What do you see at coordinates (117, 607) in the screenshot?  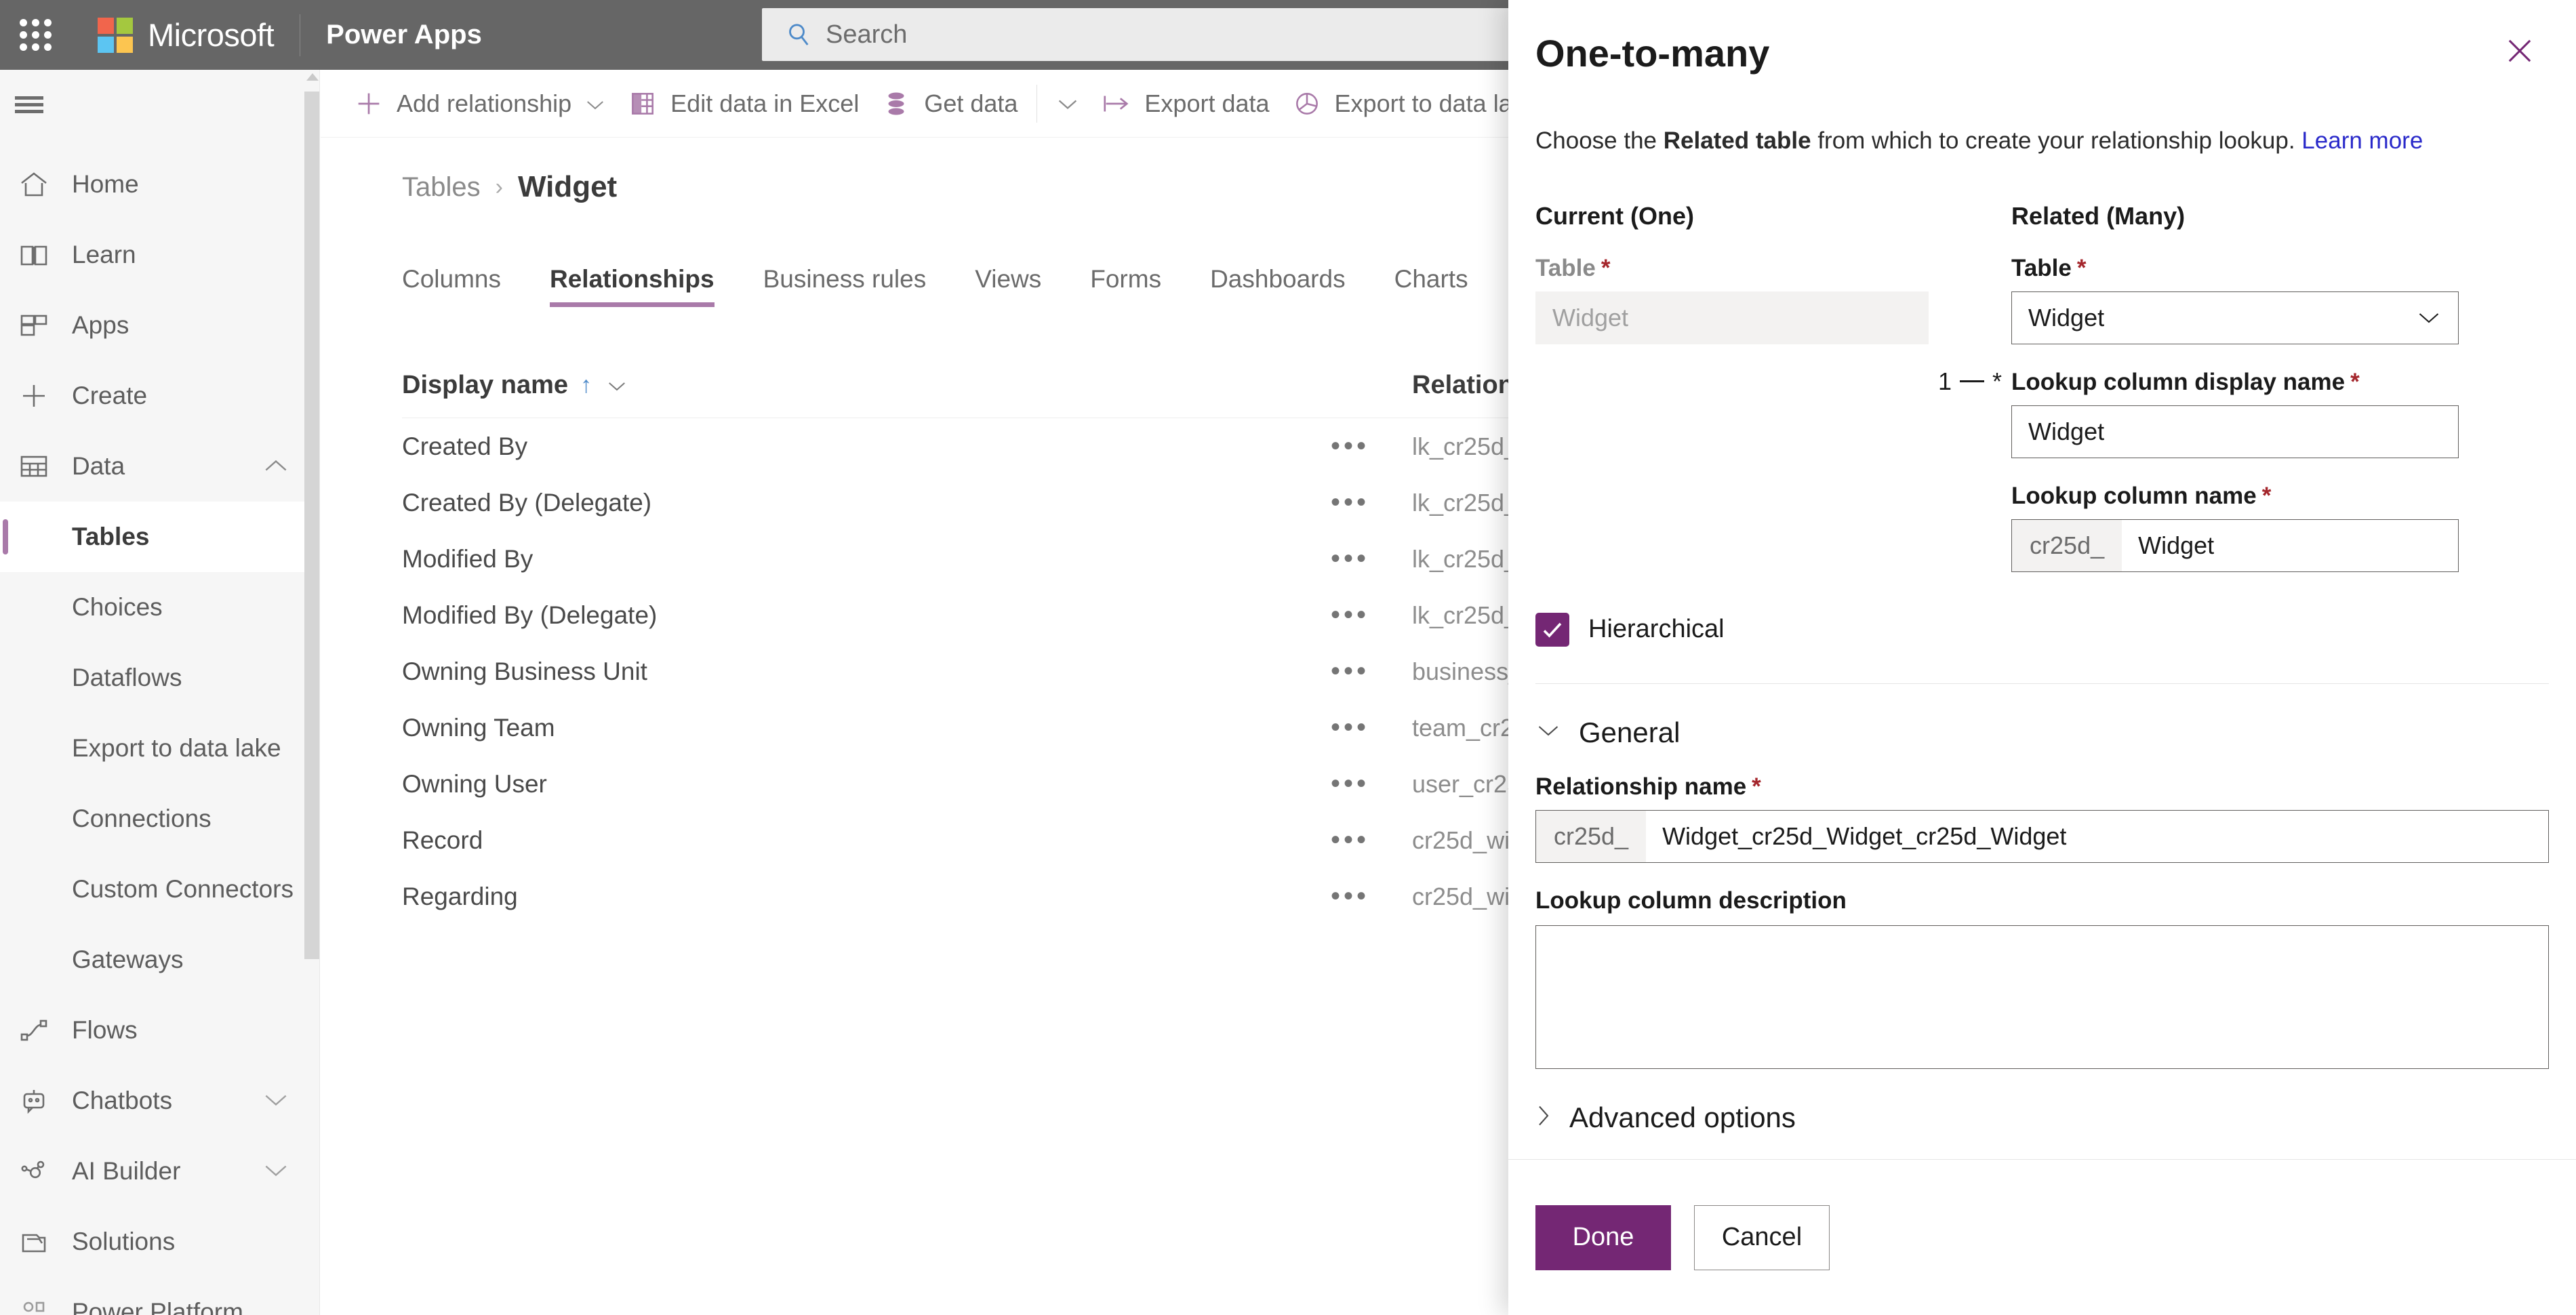 I see `sidebar-item-label: Choices` at bounding box center [117, 607].